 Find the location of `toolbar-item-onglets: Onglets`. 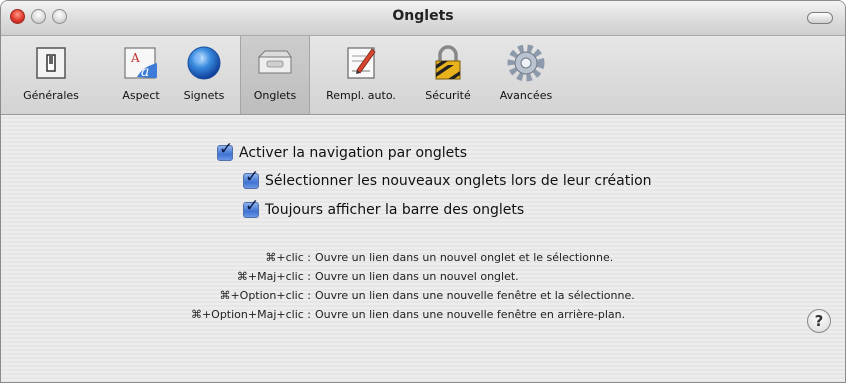

toolbar-item-onglets: Onglets is located at coordinates (275, 75).